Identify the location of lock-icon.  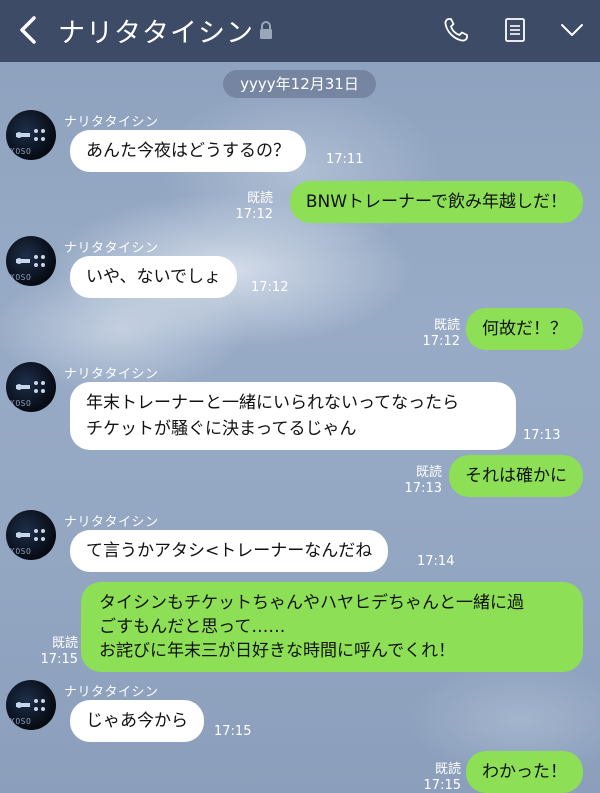
(266, 30).